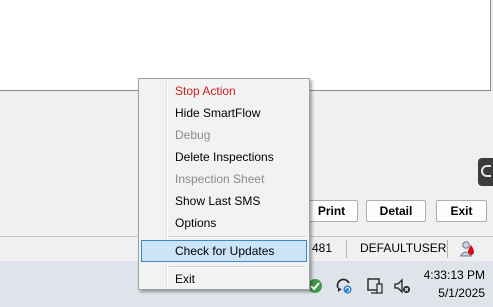  What do you see at coordinates (396, 211) in the screenshot?
I see `detail-button: Detail` at bounding box center [396, 211].